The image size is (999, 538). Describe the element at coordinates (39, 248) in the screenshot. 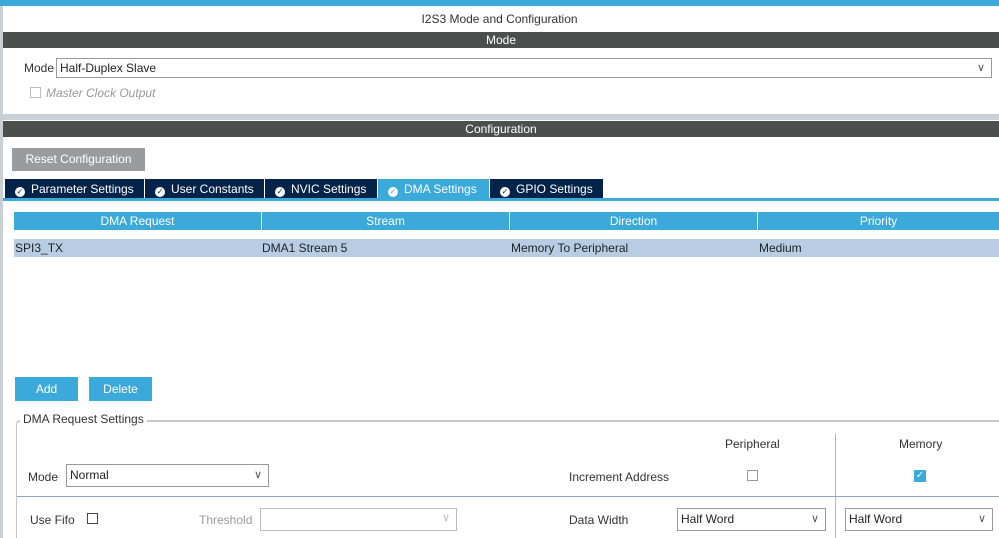

I see `table-cell: SPI3_TX` at that location.